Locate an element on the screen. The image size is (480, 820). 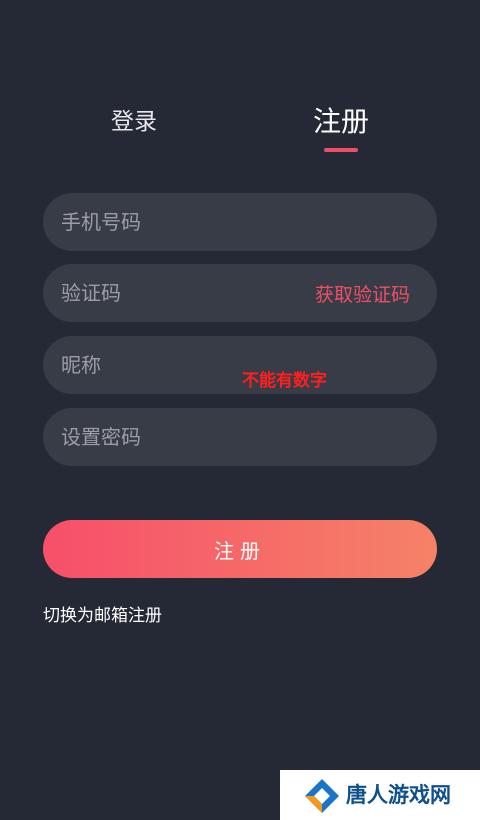
phone-field is located at coordinates (240, 222).